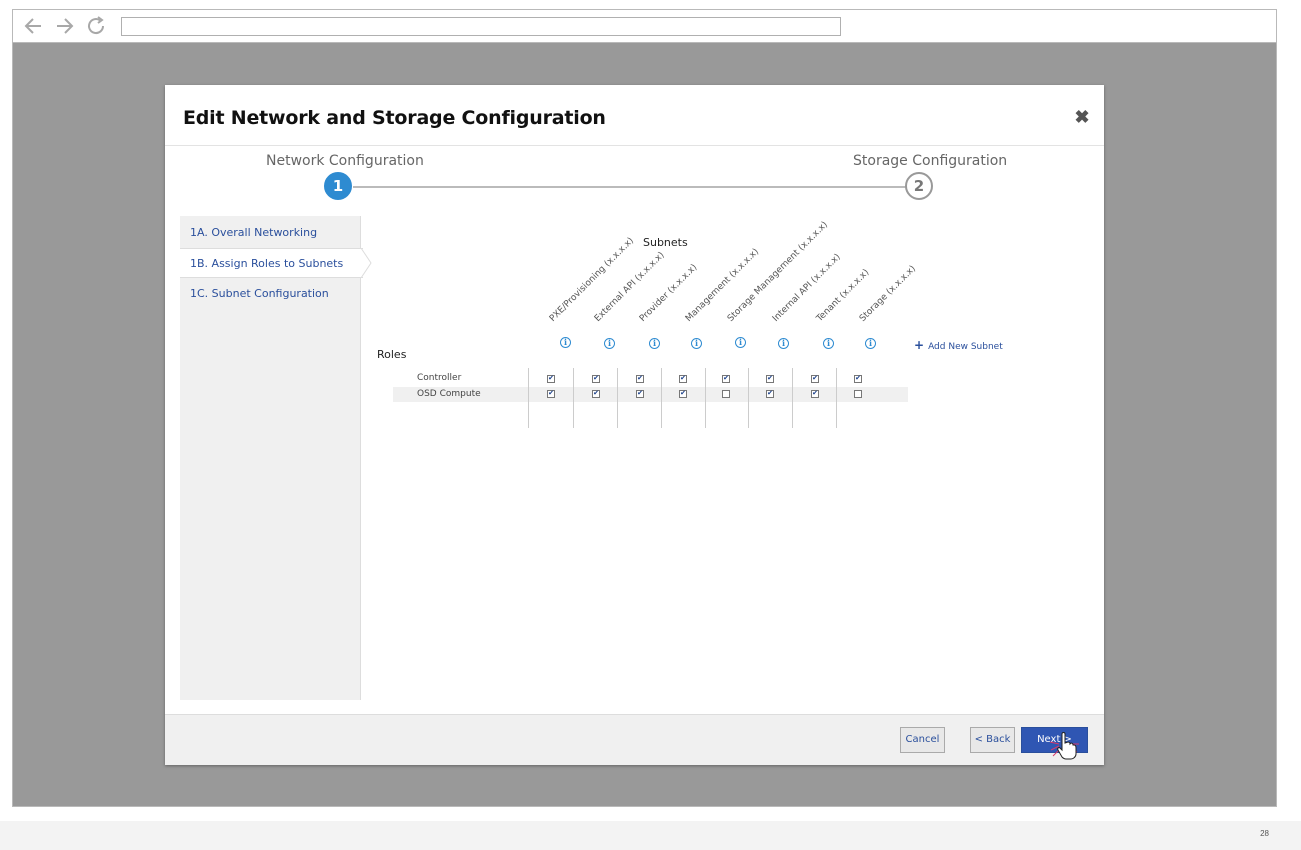 This screenshot has width=1301, height=850. Describe the element at coordinates (271, 263) in the screenshot. I see `sidebar-item-assign-roles: 1B. Assign Roles to Subnets` at that location.